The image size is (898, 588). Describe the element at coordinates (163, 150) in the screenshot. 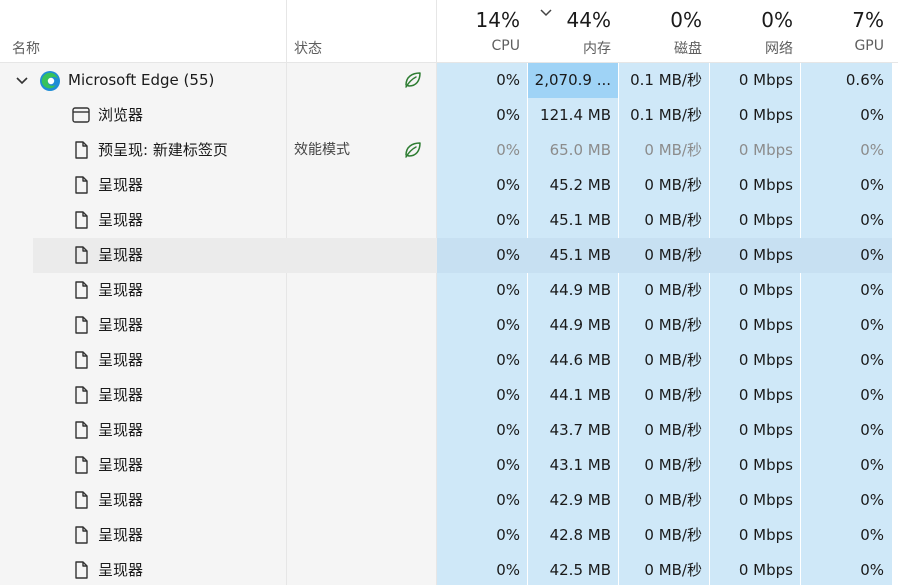

I see `process-name: 预呈现: 新建标签页` at that location.